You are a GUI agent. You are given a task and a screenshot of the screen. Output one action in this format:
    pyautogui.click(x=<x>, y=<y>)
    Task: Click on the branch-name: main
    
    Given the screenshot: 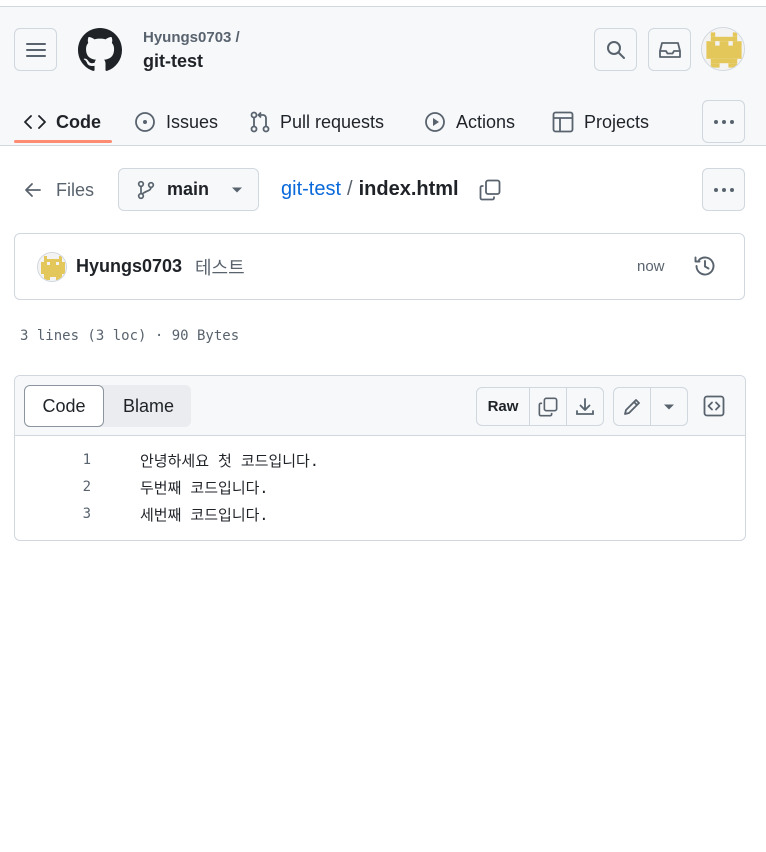 What is the action you would take?
    pyautogui.click(x=188, y=189)
    